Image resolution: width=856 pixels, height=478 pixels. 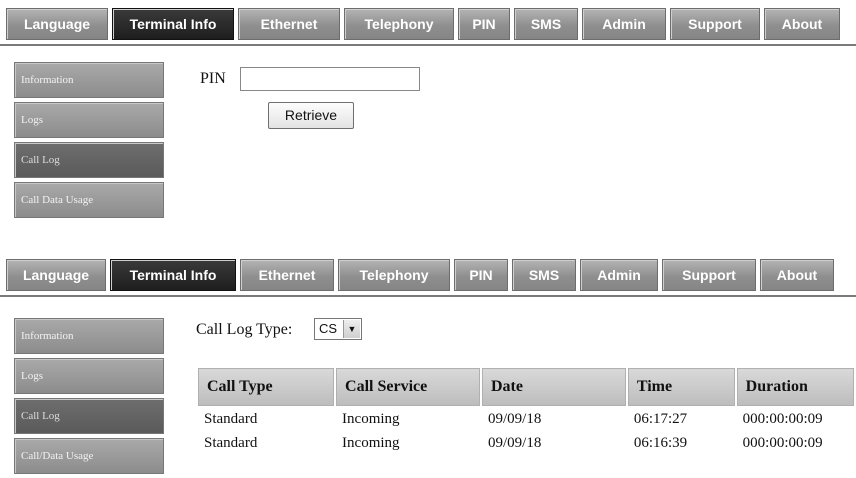 What do you see at coordinates (553, 387) in the screenshot?
I see `column-header-date: Date` at bounding box center [553, 387].